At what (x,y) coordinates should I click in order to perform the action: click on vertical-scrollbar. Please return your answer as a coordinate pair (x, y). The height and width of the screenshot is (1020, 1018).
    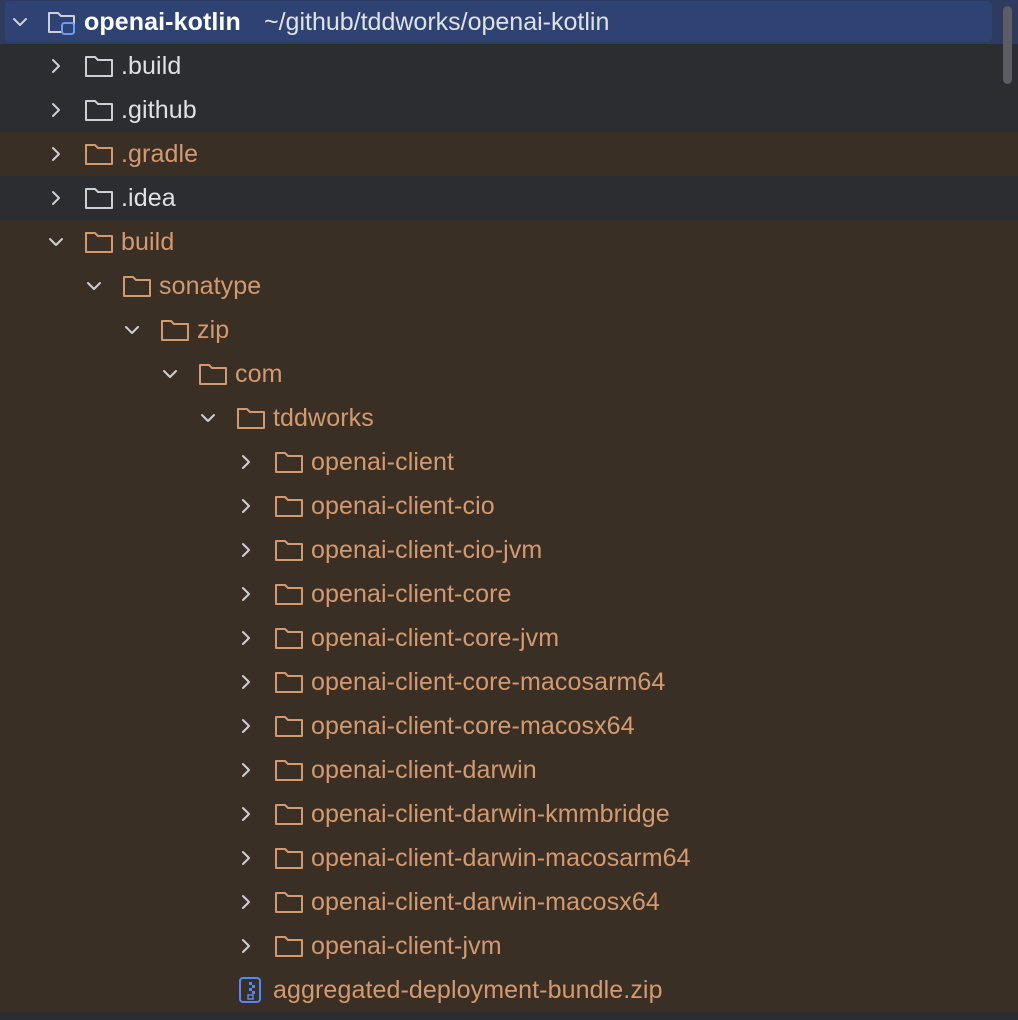
    Looking at the image, I should click on (1007, 45).